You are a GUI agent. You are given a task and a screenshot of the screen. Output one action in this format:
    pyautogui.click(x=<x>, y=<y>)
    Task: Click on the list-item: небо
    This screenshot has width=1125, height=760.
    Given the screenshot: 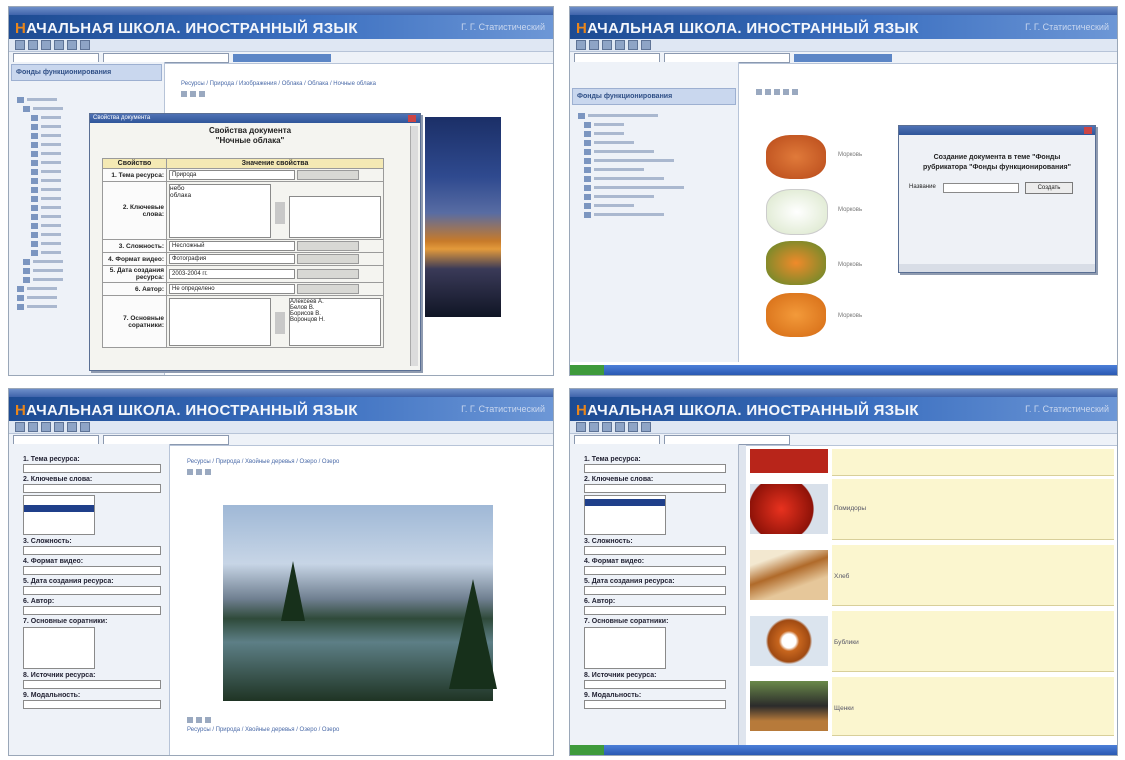 What is the action you would take?
    pyautogui.click(x=220, y=188)
    